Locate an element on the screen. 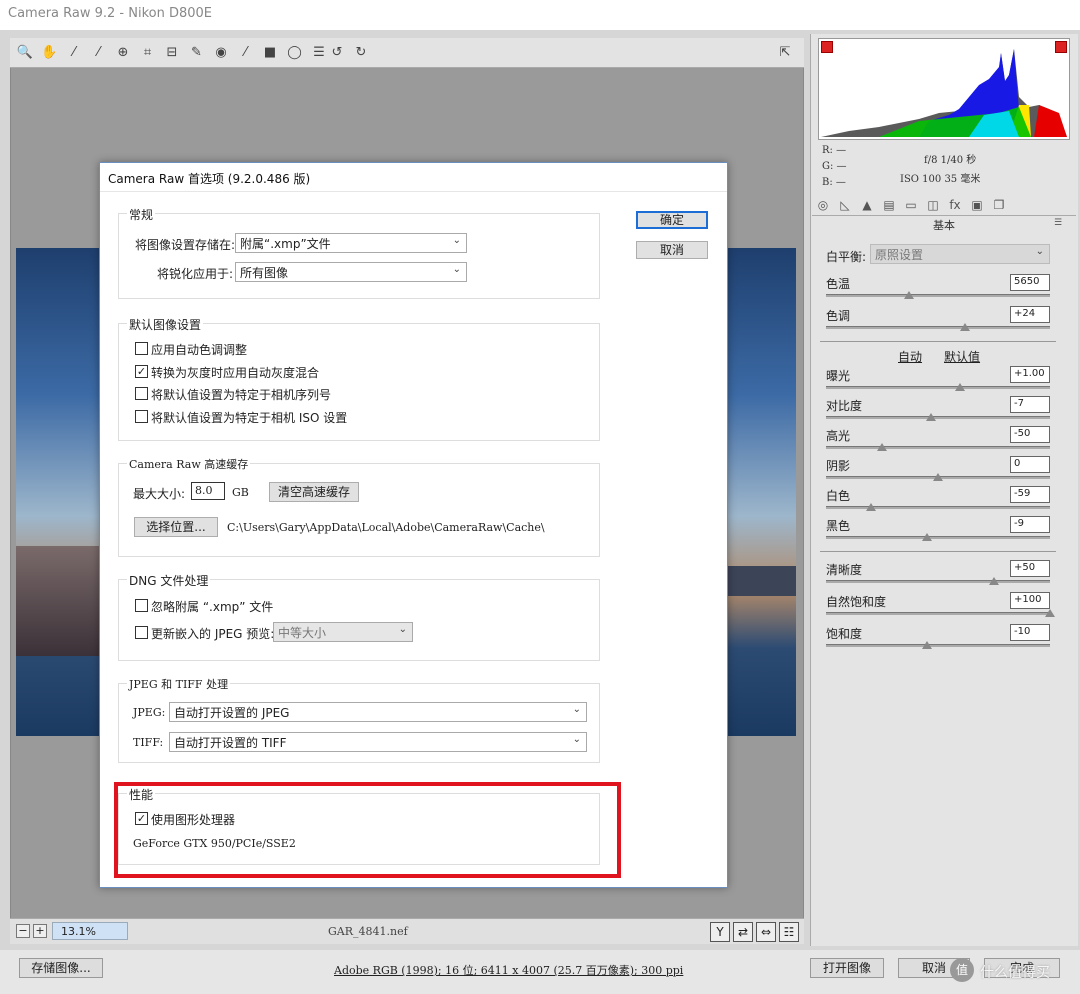  before-after-button: ⇄ is located at coordinates (743, 932).